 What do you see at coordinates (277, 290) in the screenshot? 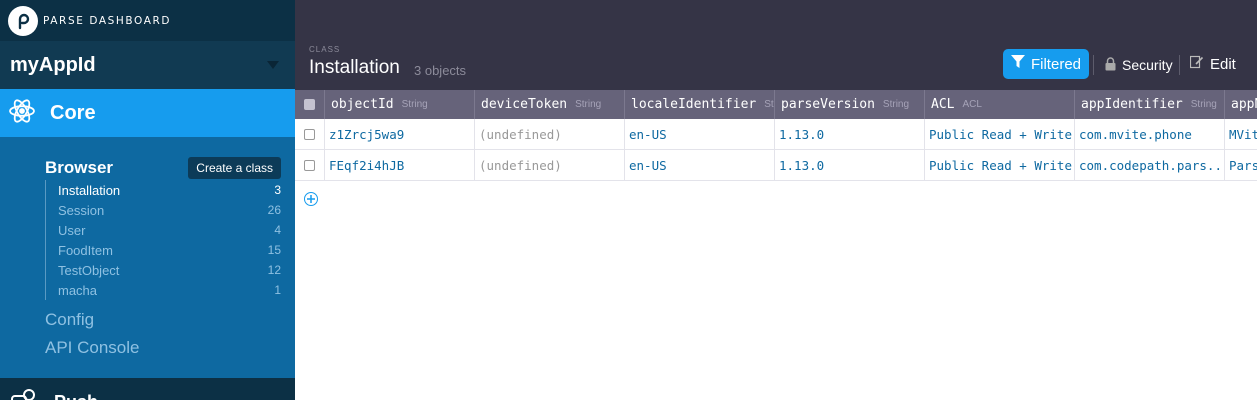
I see `class-item-count: 1` at bounding box center [277, 290].